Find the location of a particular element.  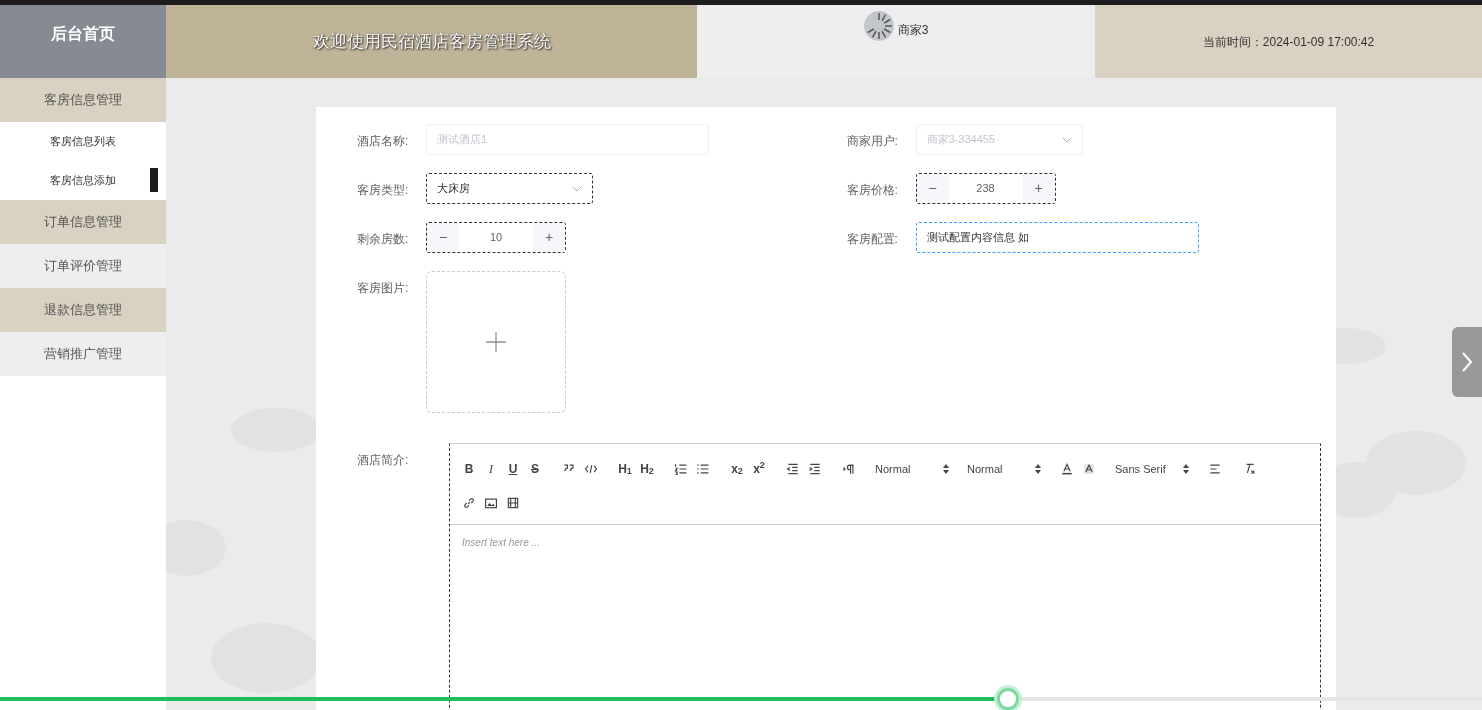

field-label: 酒店简介: is located at coordinates (383, 460).